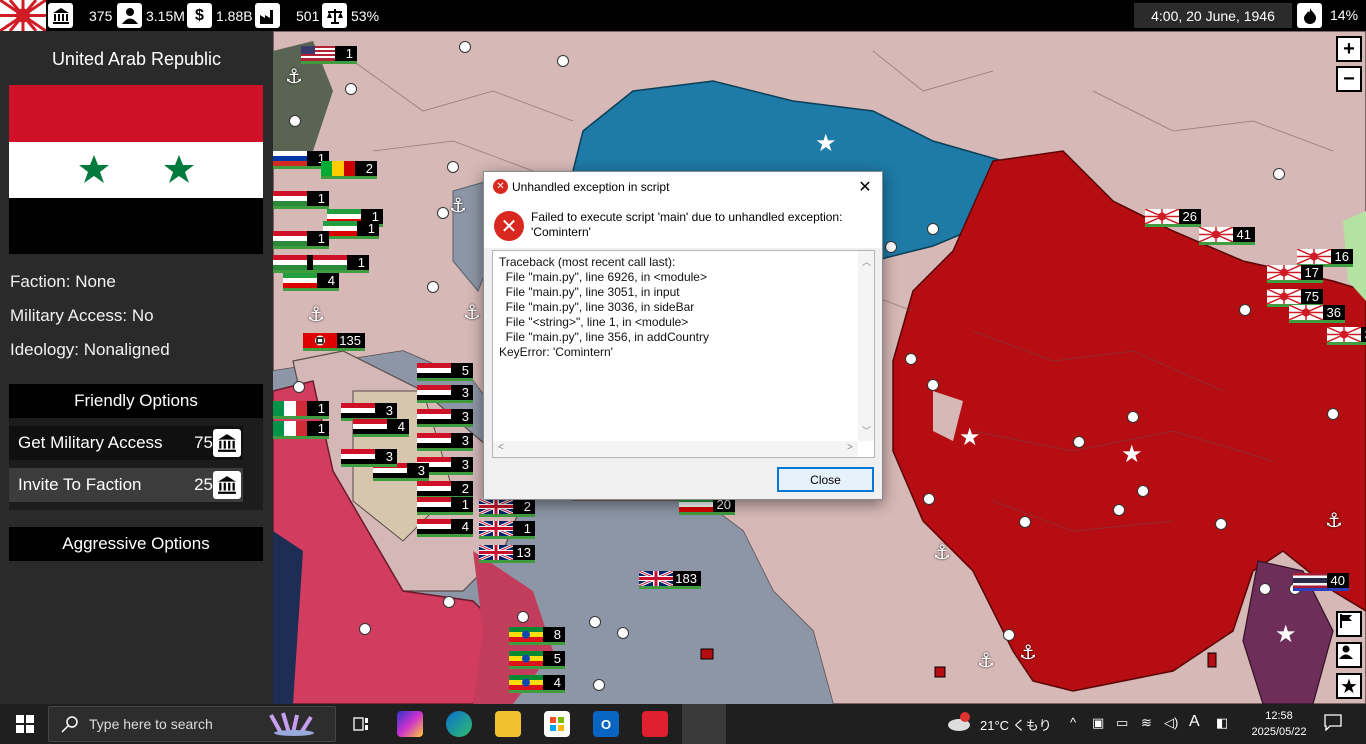 The height and width of the screenshot is (744, 1366). What do you see at coordinates (1016, 724) in the screenshot?
I see `weather-text: 21°C くもり` at bounding box center [1016, 724].